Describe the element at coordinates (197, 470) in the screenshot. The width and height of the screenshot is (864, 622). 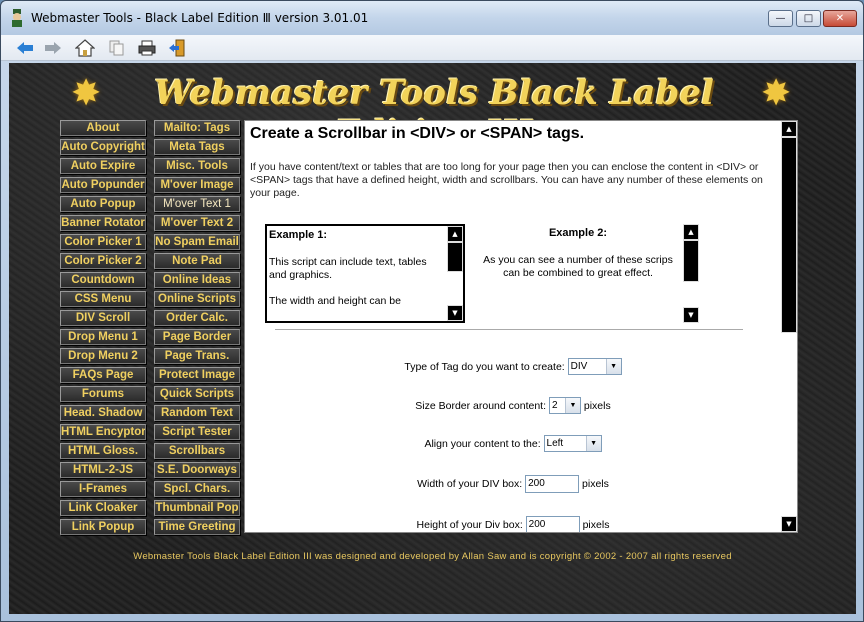
I see `nav-button-s-e-doorways: S.E. Doorways` at that location.